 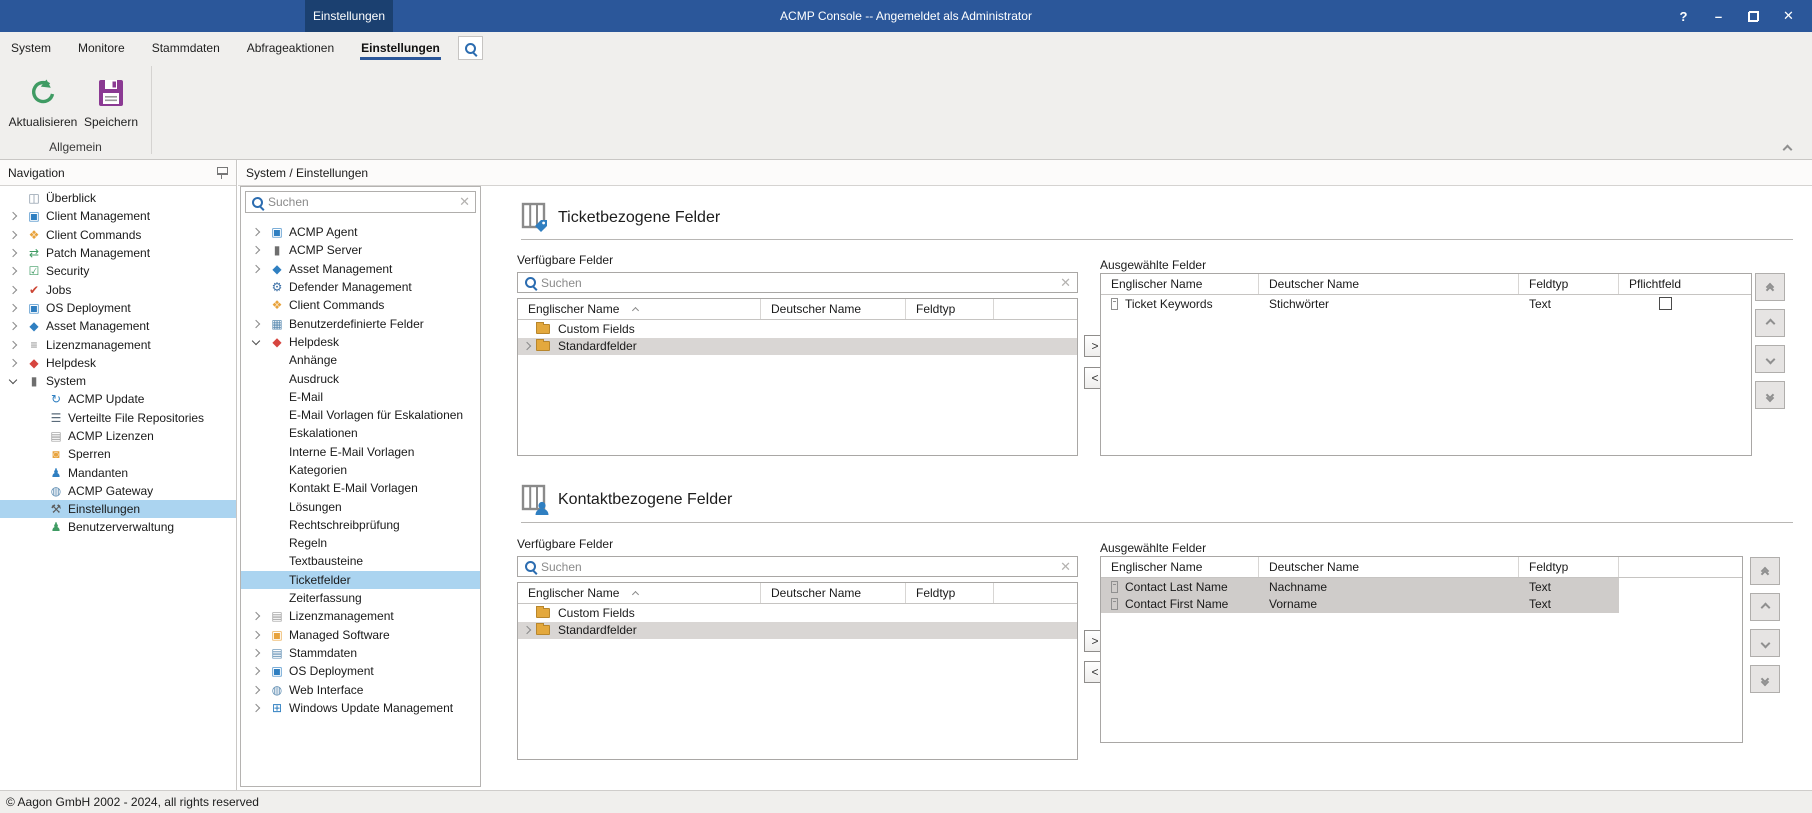 What do you see at coordinates (1685, 284) in the screenshot?
I see `column-header-pflichtfeld: Pflichtfeld` at bounding box center [1685, 284].